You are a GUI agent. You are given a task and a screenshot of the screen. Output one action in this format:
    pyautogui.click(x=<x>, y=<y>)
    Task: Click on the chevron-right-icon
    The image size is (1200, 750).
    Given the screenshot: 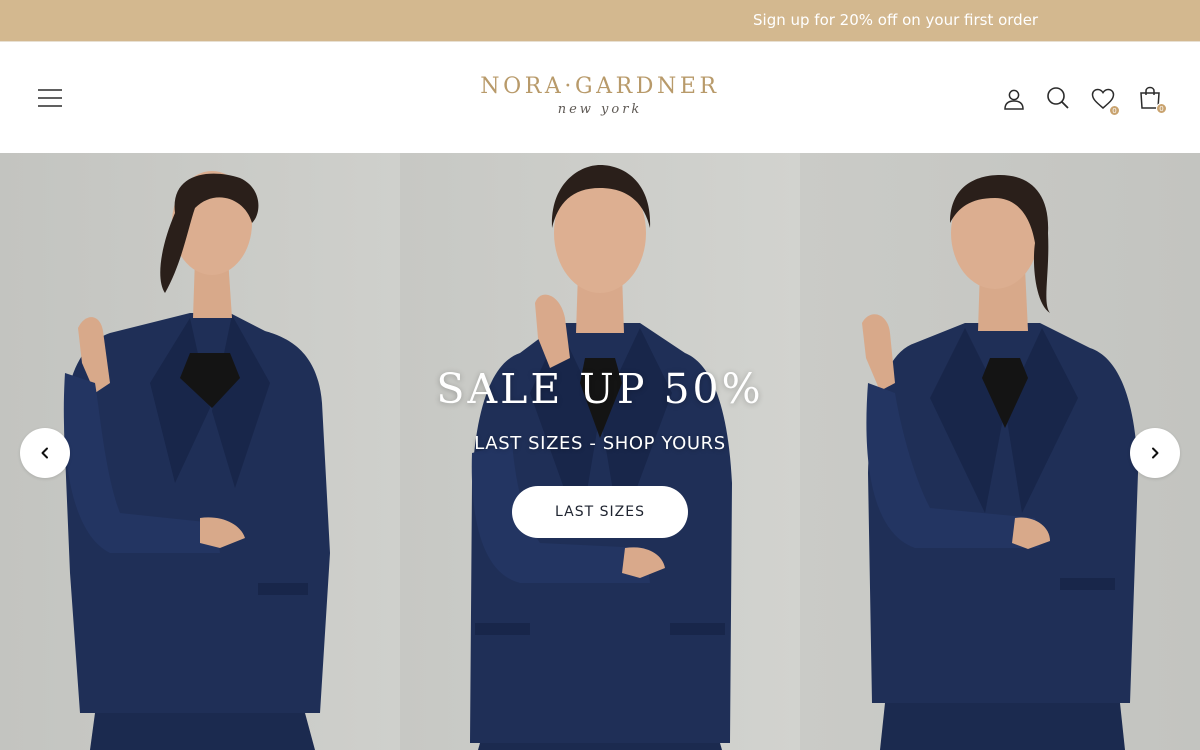 What is the action you would take?
    pyautogui.click(x=1155, y=453)
    